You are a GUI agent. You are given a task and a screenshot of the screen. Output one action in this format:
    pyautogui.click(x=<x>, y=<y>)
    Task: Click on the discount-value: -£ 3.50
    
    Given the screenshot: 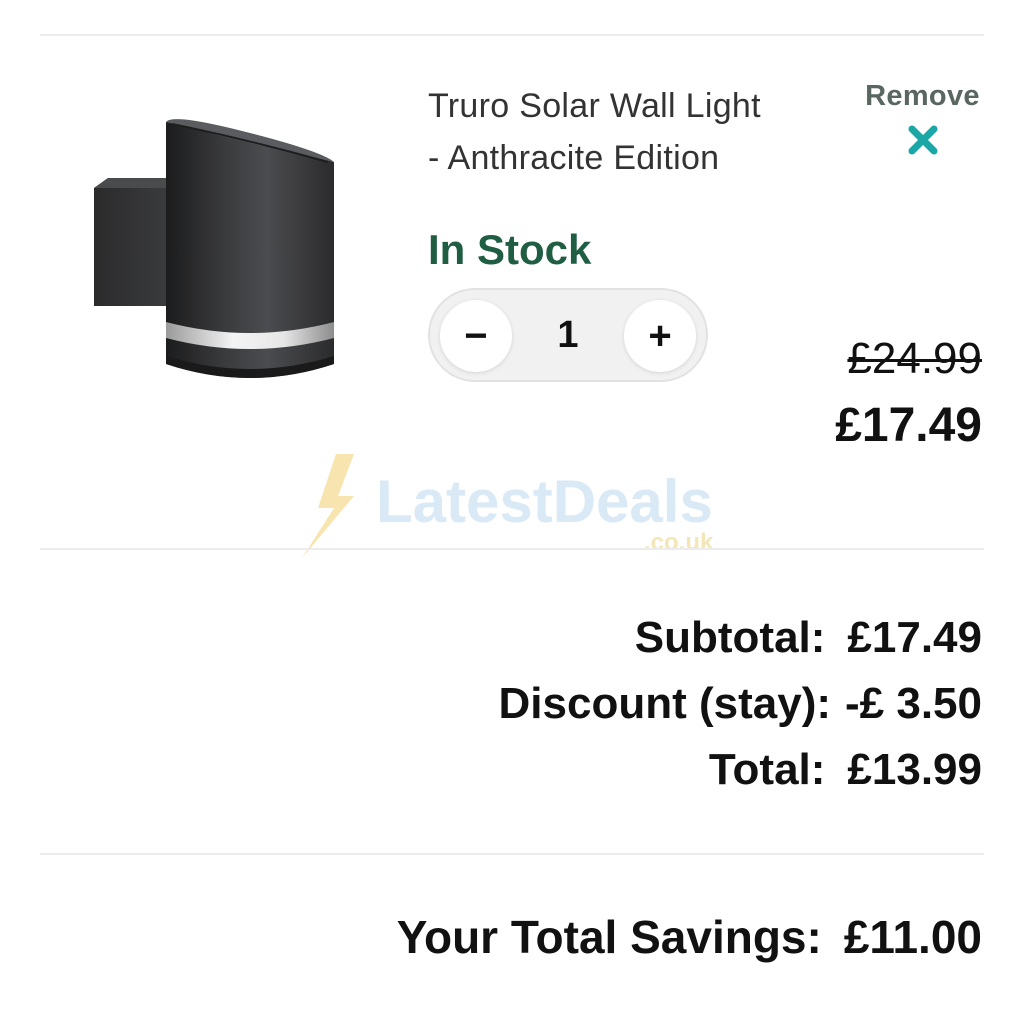 What is the action you would take?
    pyautogui.click(x=913, y=703)
    